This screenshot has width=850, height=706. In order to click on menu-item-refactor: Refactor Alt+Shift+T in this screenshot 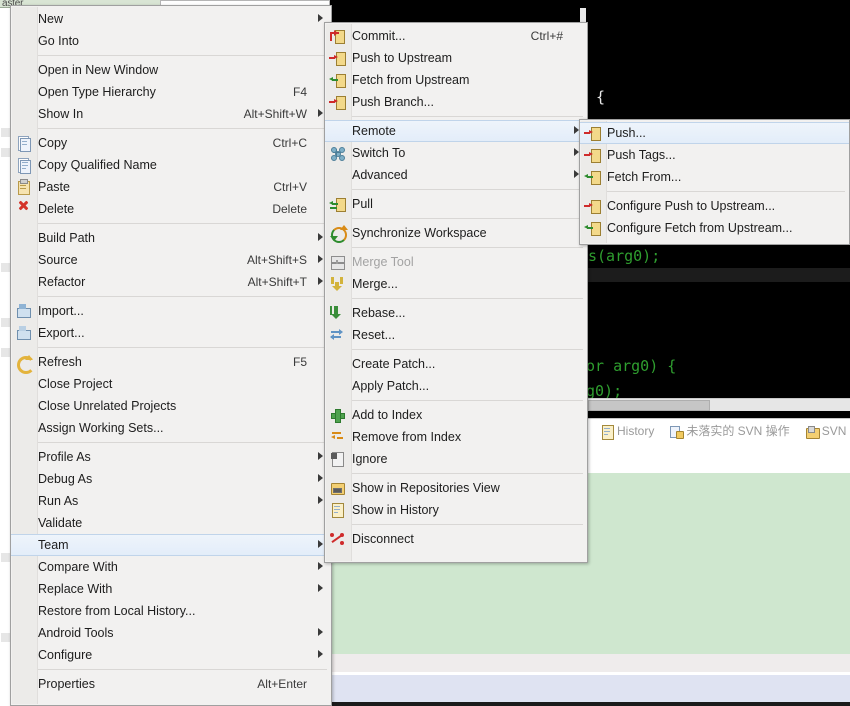, I will do `click(171, 282)`.